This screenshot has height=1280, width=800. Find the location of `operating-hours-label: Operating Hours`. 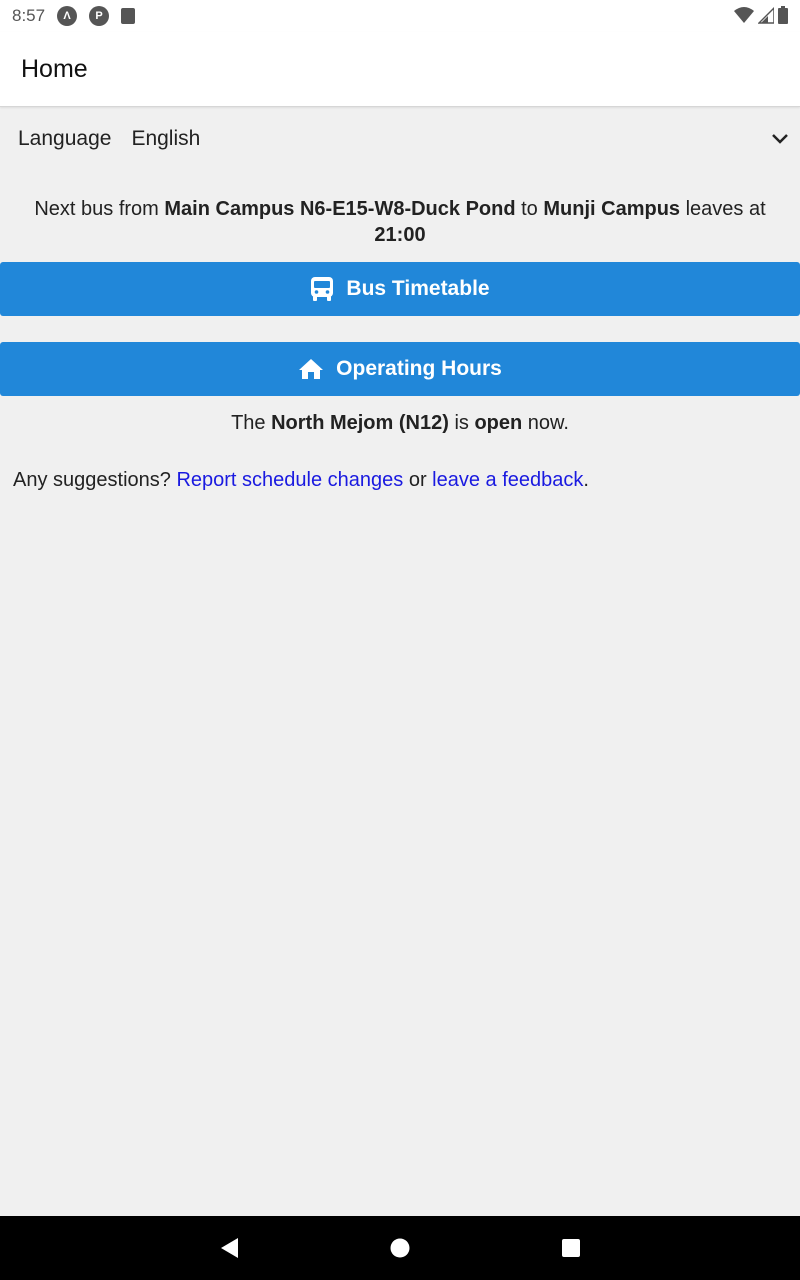

operating-hours-label: Operating Hours is located at coordinates (419, 368).